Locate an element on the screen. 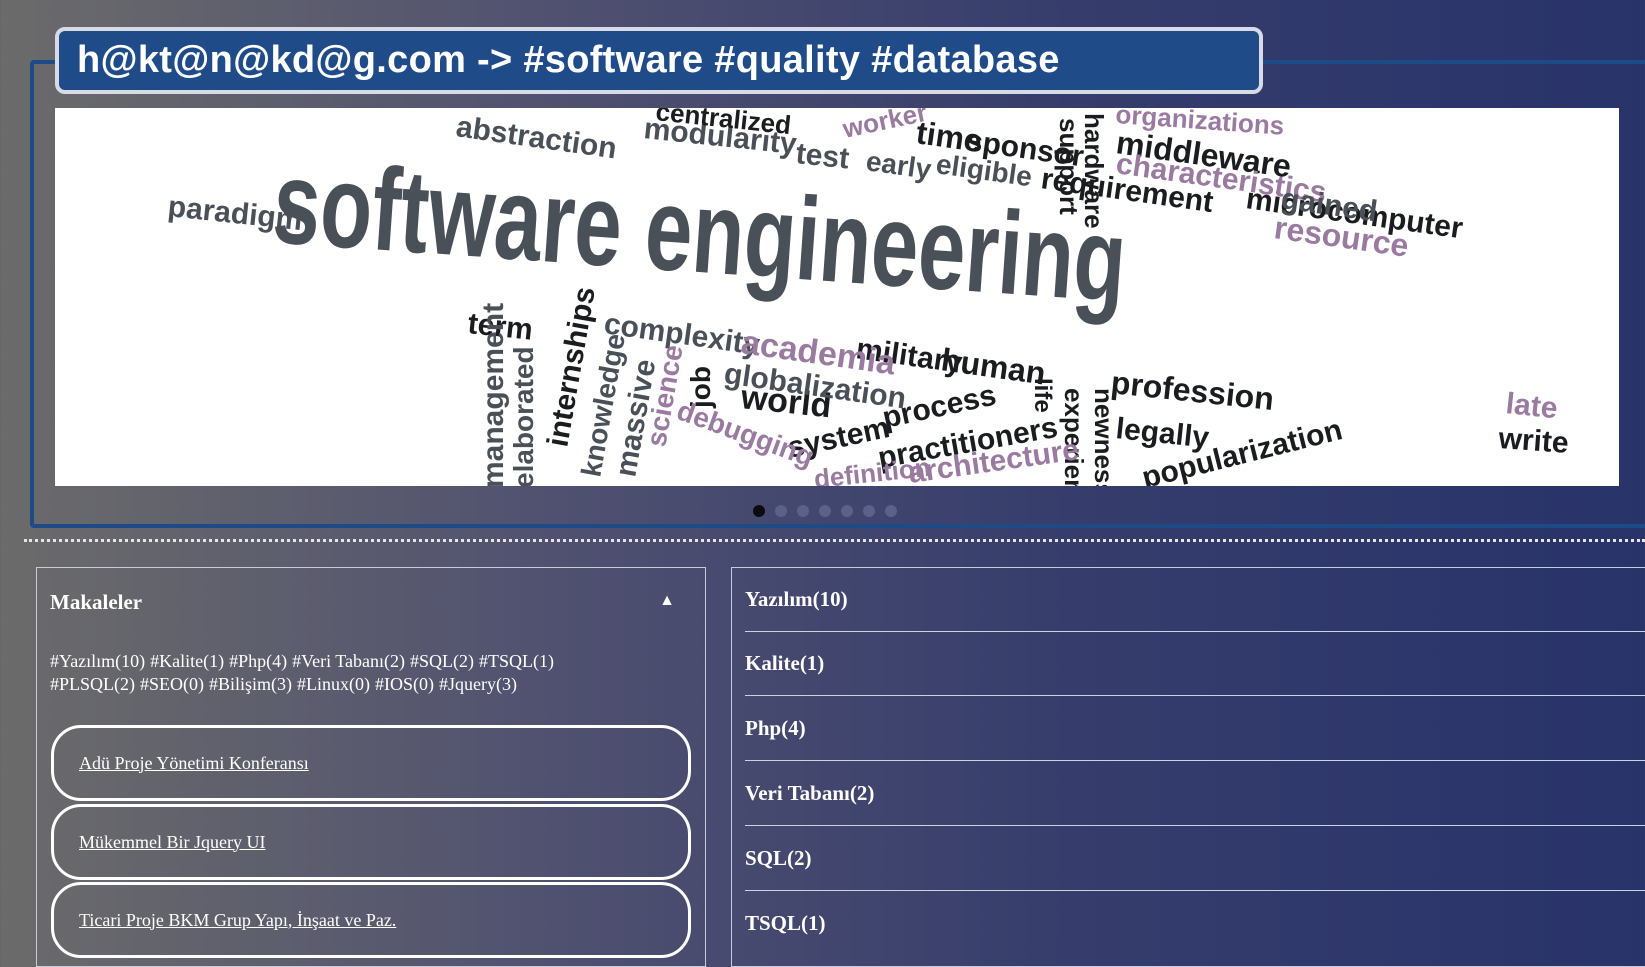 The width and height of the screenshot is (1645, 967). banner-word-newness: newness is located at coordinates (1104, 437).